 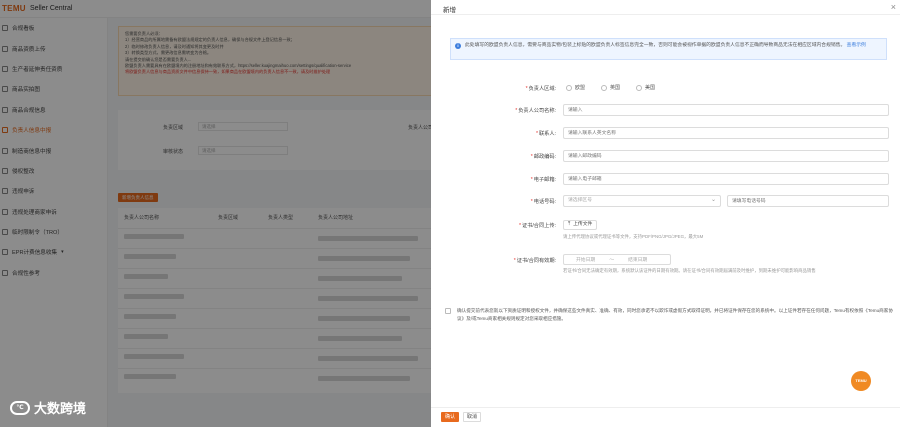 I want to click on upload-file-button: ⤒ 上传文件, so click(x=580, y=225).